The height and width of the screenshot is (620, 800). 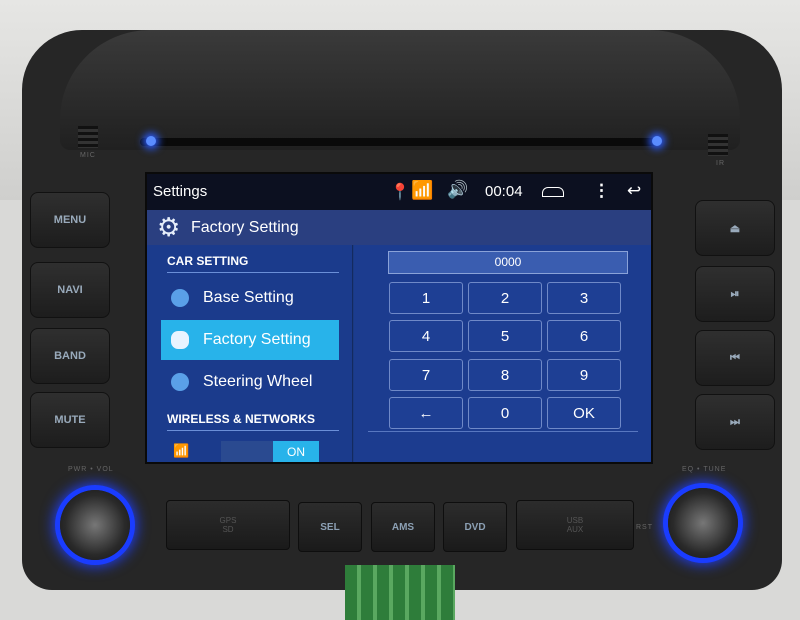 What do you see at coordinates (180, 298) in the screenshot?
I see `settings-icon` at bounding box center [180, 298].